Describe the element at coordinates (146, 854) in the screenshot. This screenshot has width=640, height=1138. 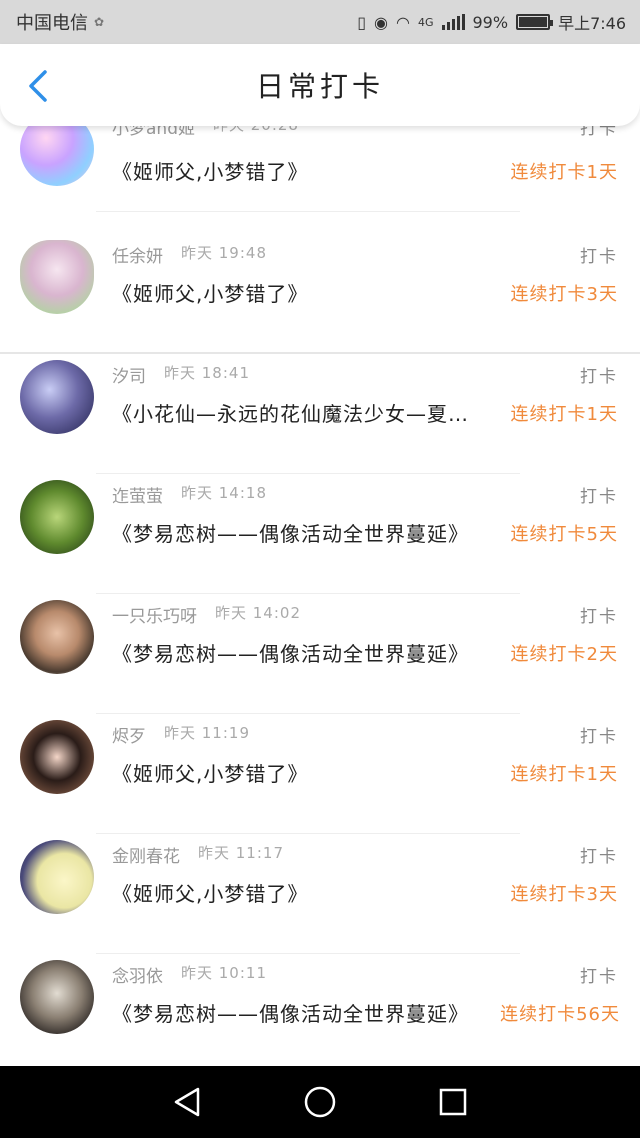
I see `user-name: 金刚春花` at that location.